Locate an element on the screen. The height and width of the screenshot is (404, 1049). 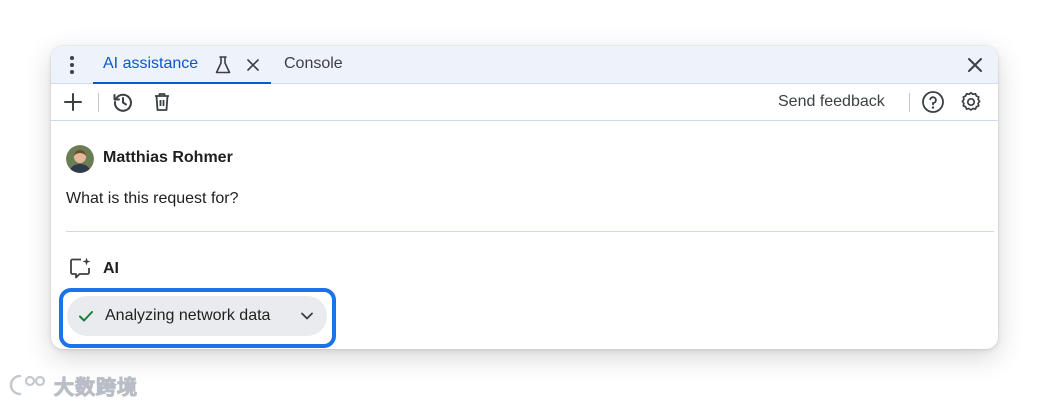
watermark-logo-icon is located at coordinates (27, 385).